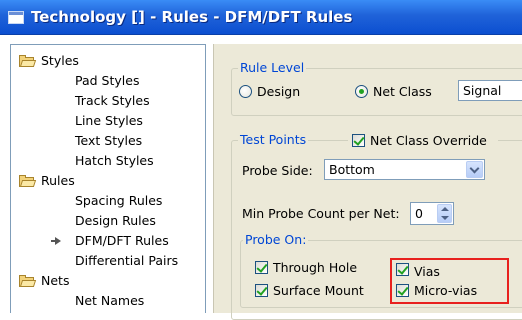 The height and width of the screenshot is (320, 522). What do you see at coordinates (321, 213) in the screenshot?
I see `min-probe-count-label: Min Probe Count per Net:` at bounding box center [321, 213].